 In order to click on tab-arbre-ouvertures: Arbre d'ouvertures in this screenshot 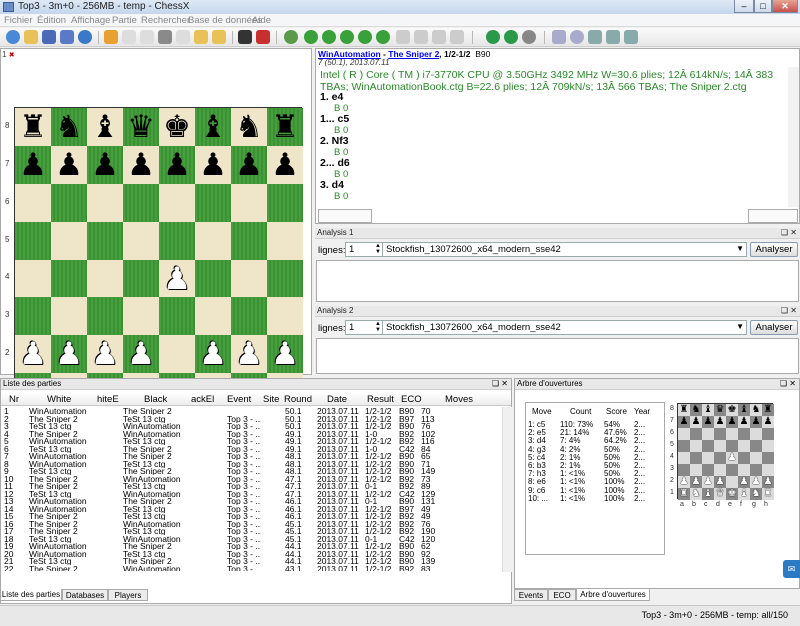, I will do `click(613, 595)`.